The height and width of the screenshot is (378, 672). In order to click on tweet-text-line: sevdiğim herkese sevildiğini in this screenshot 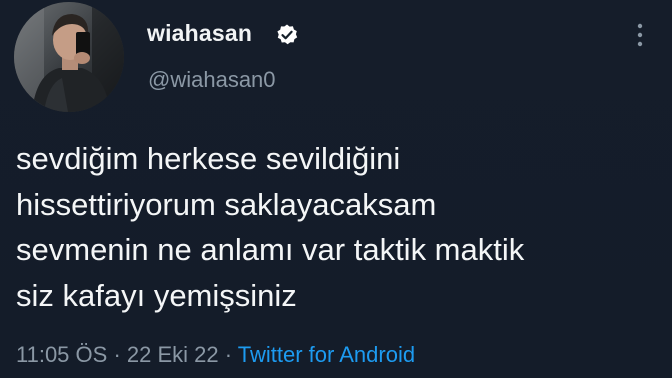, I will do `click(208, 158)`.